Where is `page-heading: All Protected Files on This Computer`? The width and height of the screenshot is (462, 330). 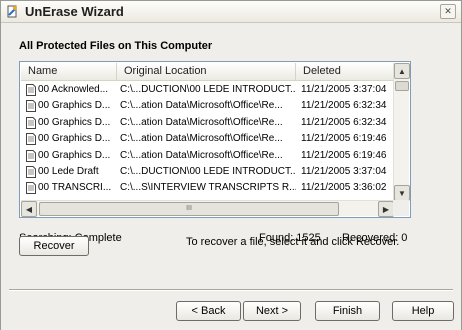
page-heading: All Protected Files on This Computer is located at coordinates (116, 46).